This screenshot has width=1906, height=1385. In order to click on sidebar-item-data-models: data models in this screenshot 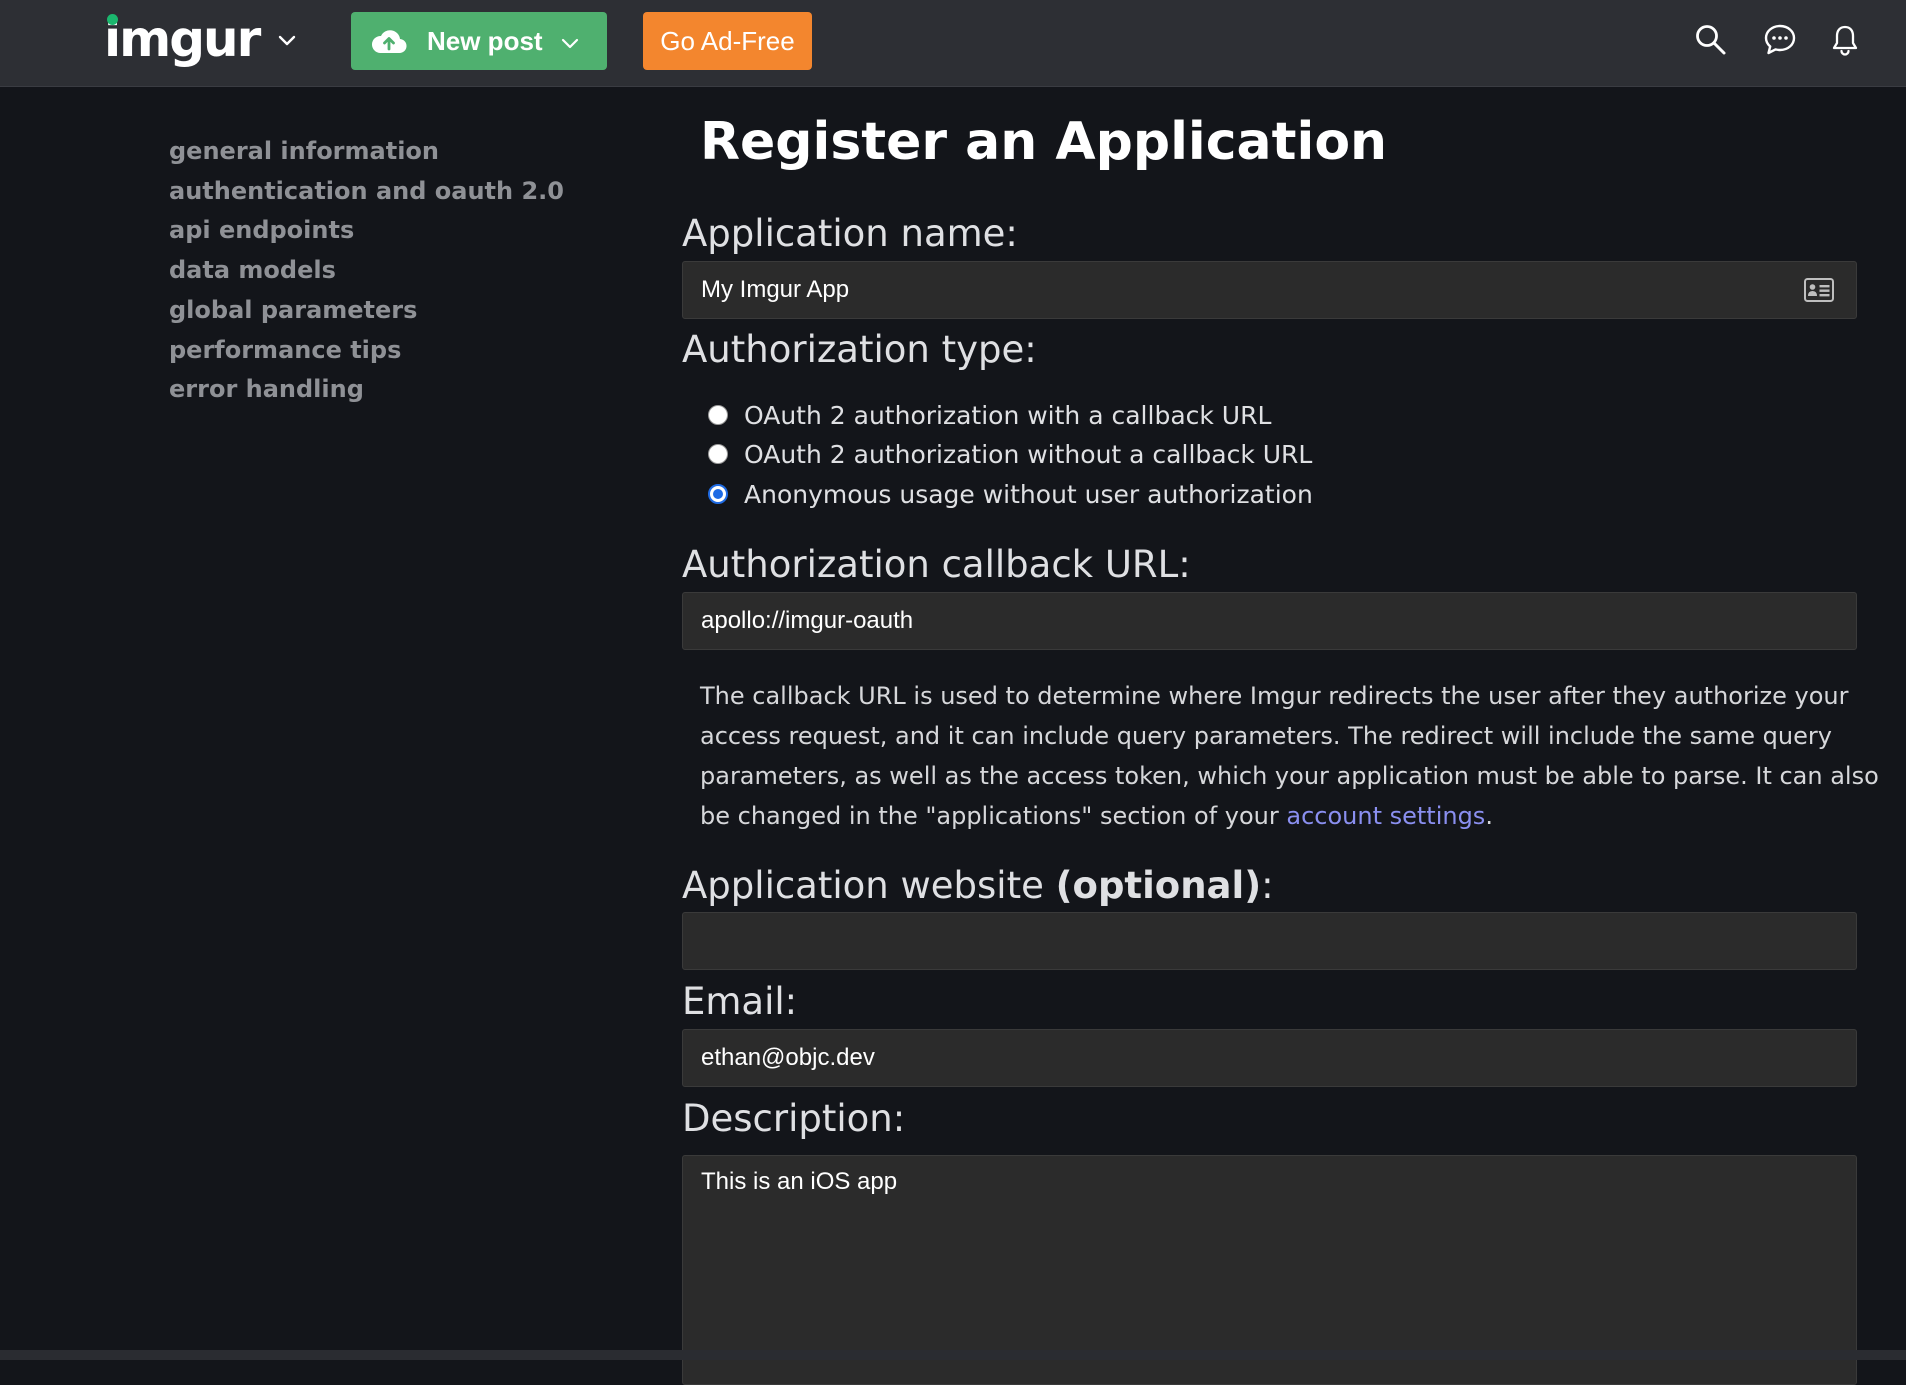, I will do `click(366, 271)`.